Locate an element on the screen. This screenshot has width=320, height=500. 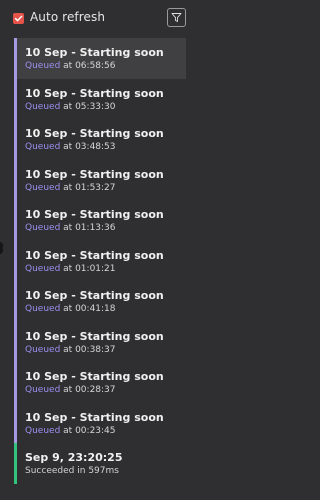
toolbar: Auto refresh is located at coordinates (103, 18).